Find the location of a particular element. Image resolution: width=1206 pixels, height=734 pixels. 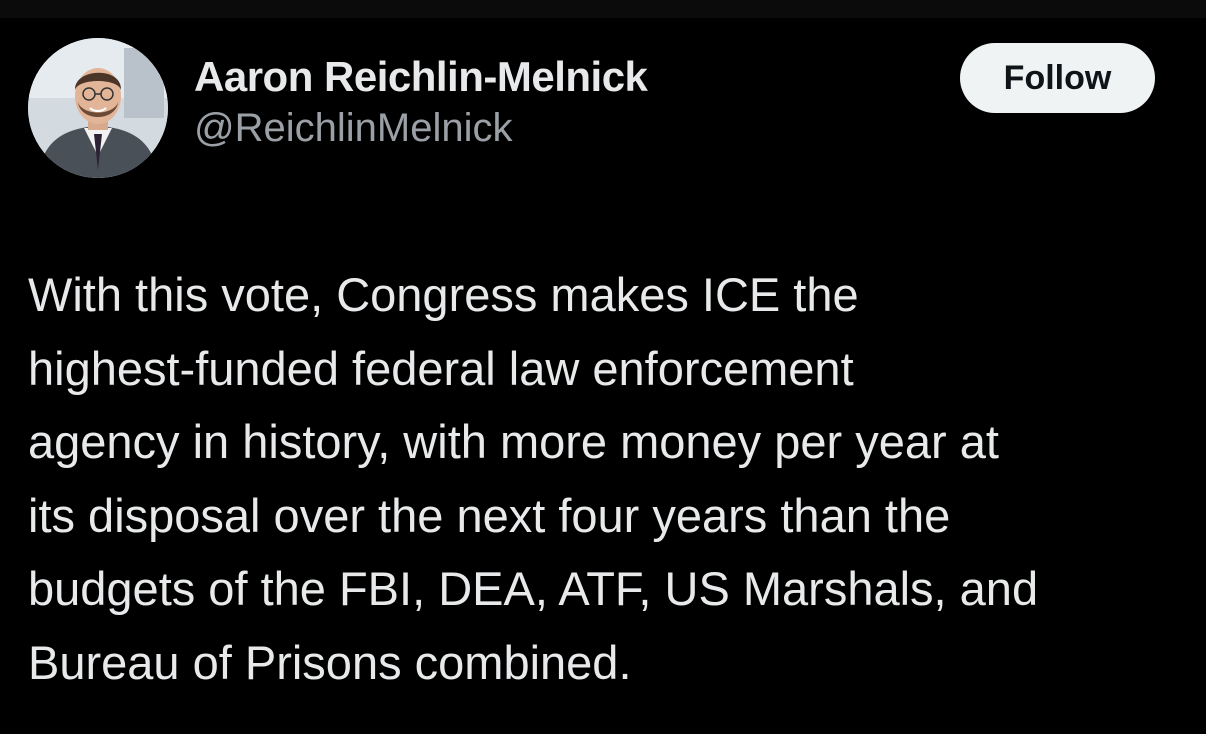

user-handle: @ReichlinMelnick is located at coordinates (420, 128).